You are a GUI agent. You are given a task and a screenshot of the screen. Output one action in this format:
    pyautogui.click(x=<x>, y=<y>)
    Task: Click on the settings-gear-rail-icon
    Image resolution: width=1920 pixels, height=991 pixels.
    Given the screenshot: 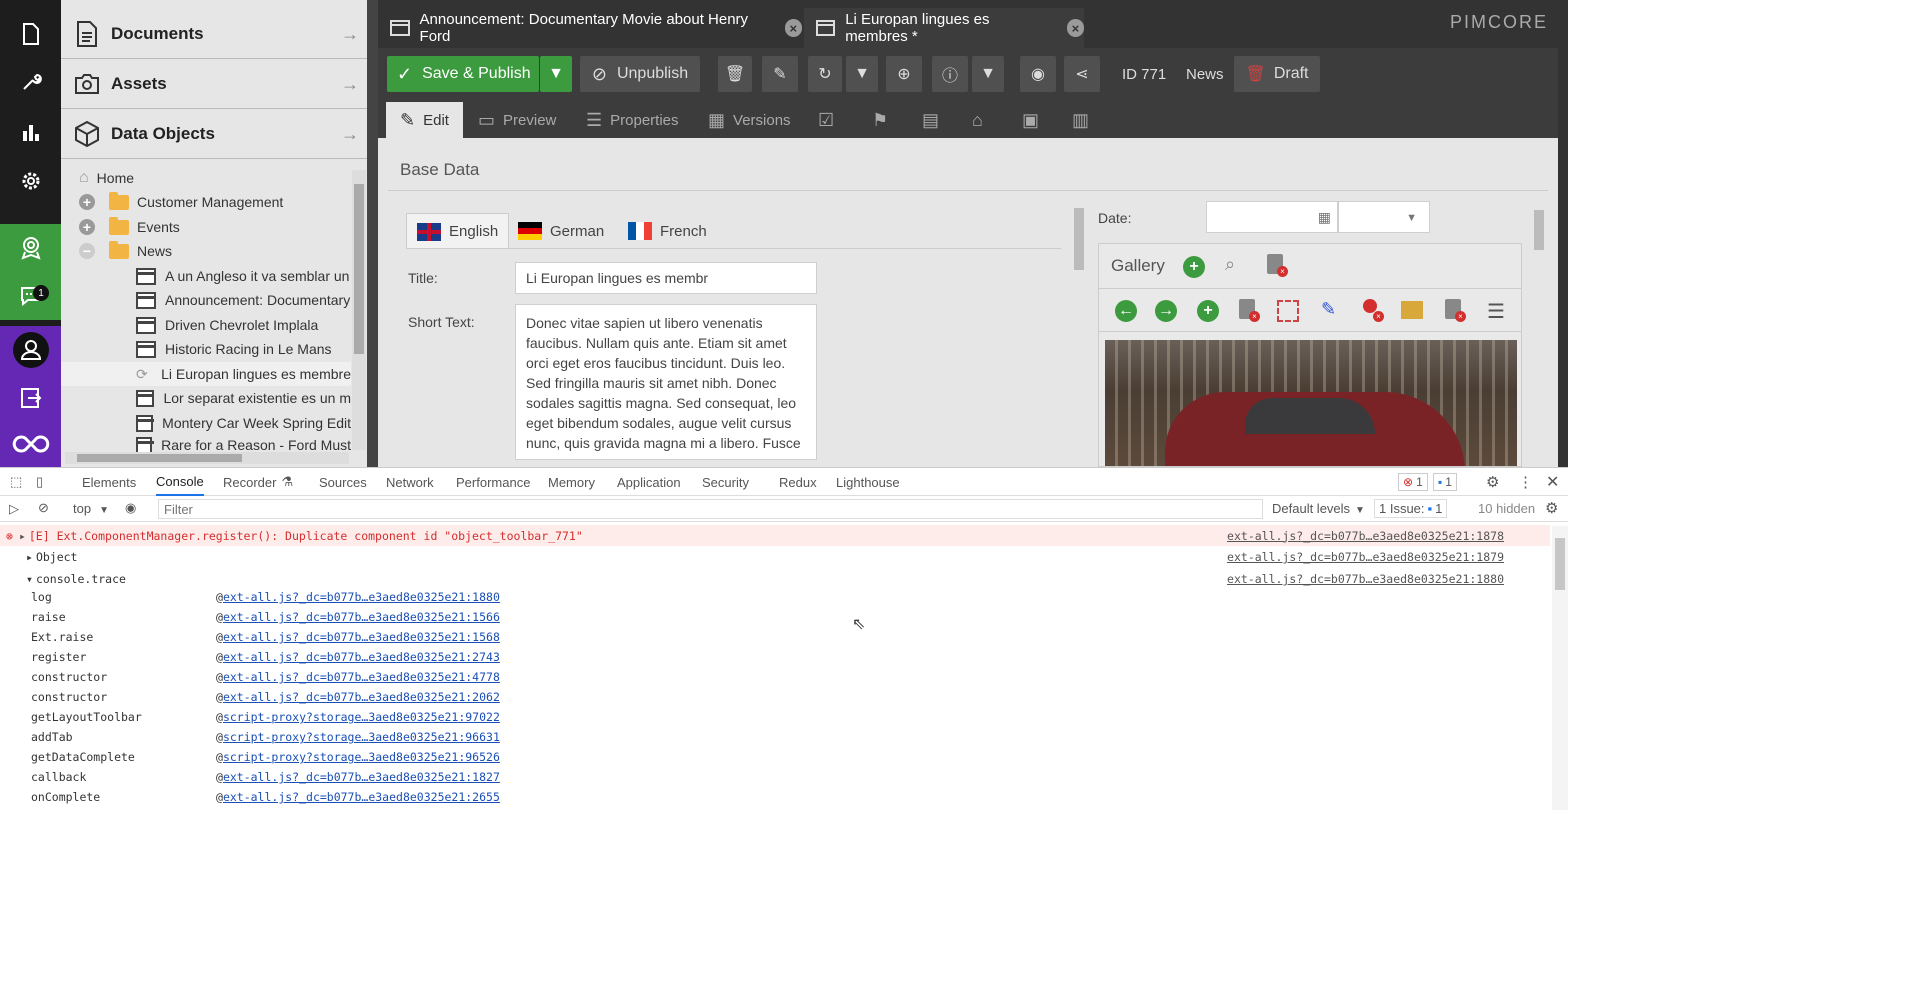 What is the action you would take?
    pyautogui.click(x=30, y=181)
    